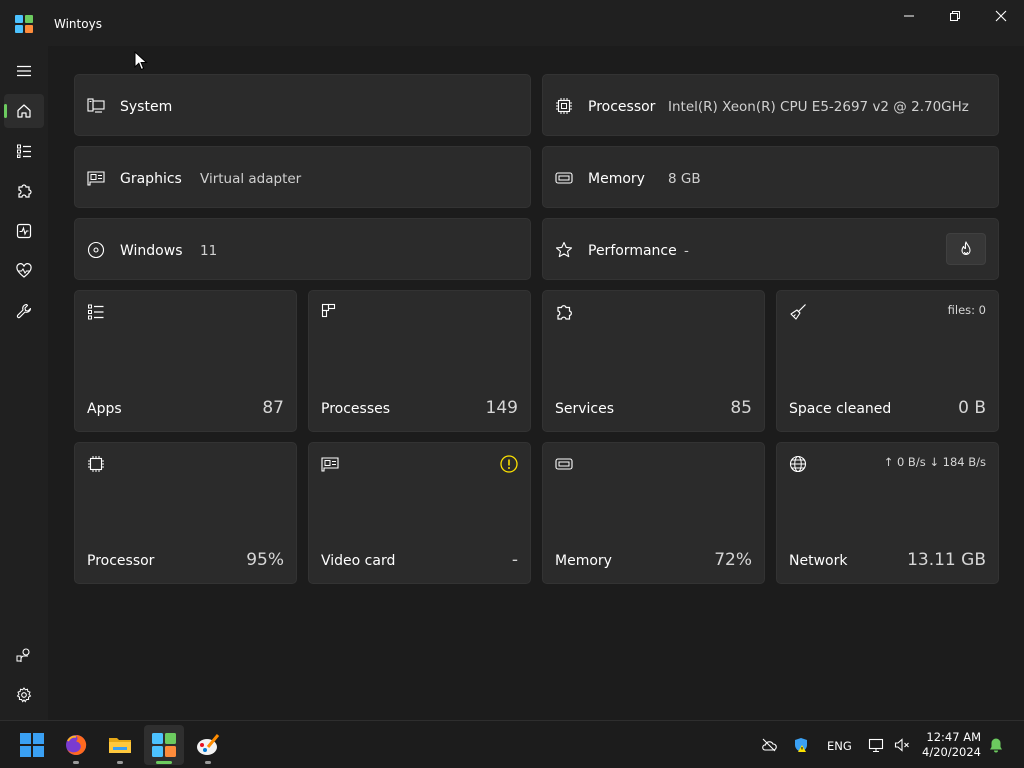 Image resolution: width=1024 pixels, height=768 pixels. Describe the element at coordinates (512, 744) in the screenshot. I see `taskbar: ENG 12:47 AM 4/20/2024` at that location.